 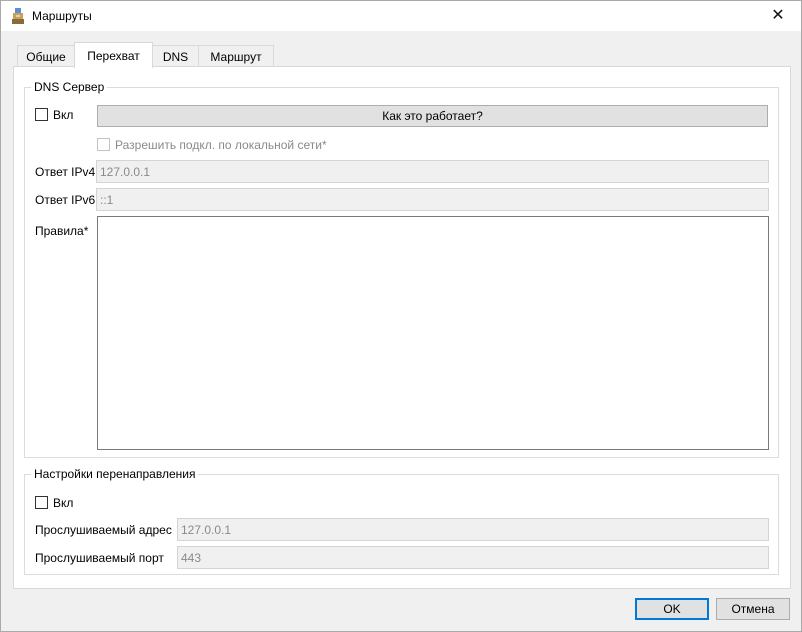 I want to click on ipv4-input: 127.0.0.1, so click(x=432, y=171).